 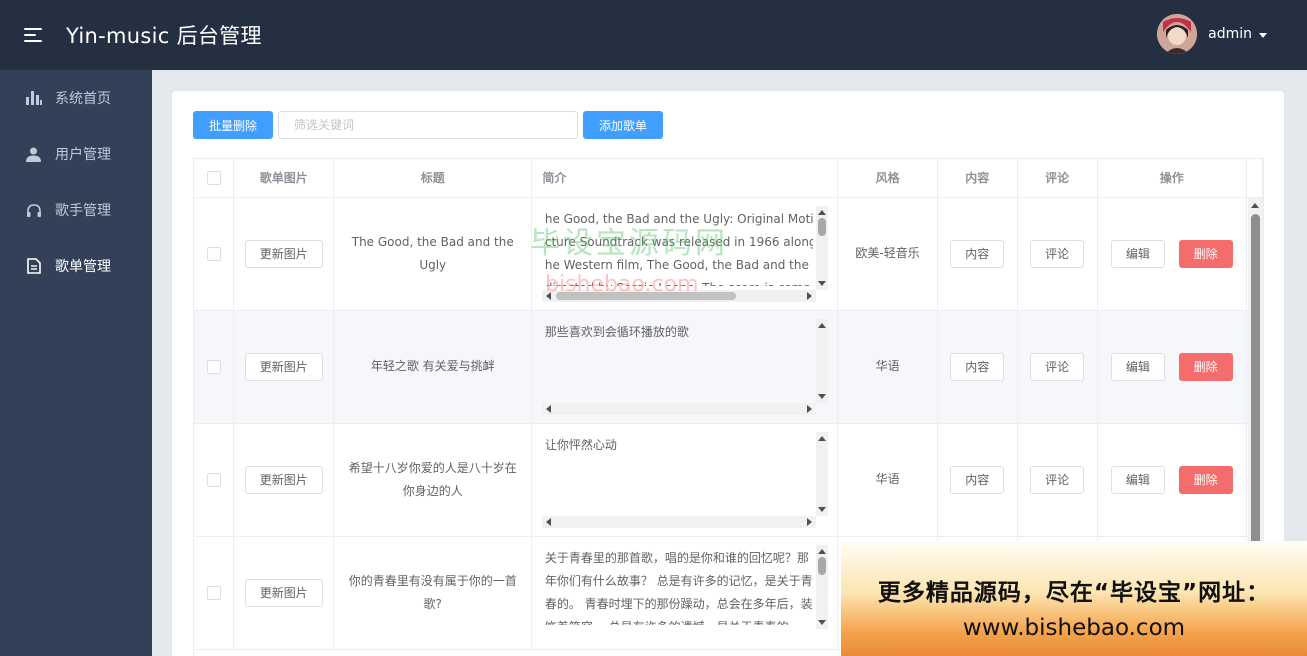 I want to click on app-title: Yin-music 后台管理, so click(x=164, y=36).